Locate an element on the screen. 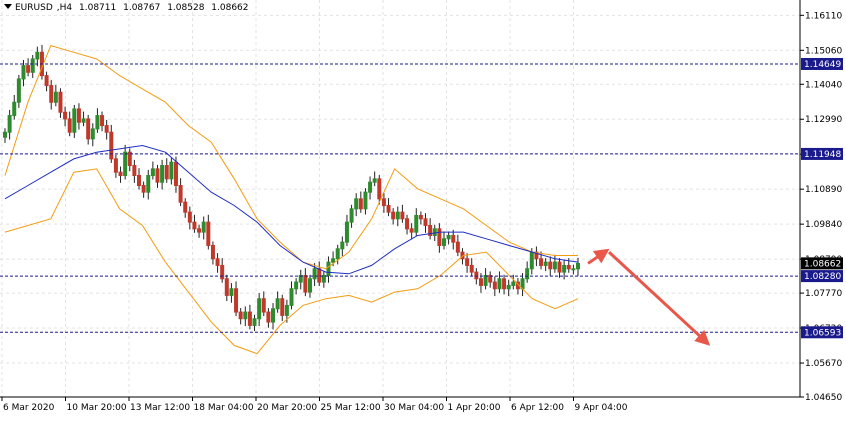 The height and width of the screenshot is (421, 846). y-tick-label: 1.15060 is located at coordinates (823, 51).